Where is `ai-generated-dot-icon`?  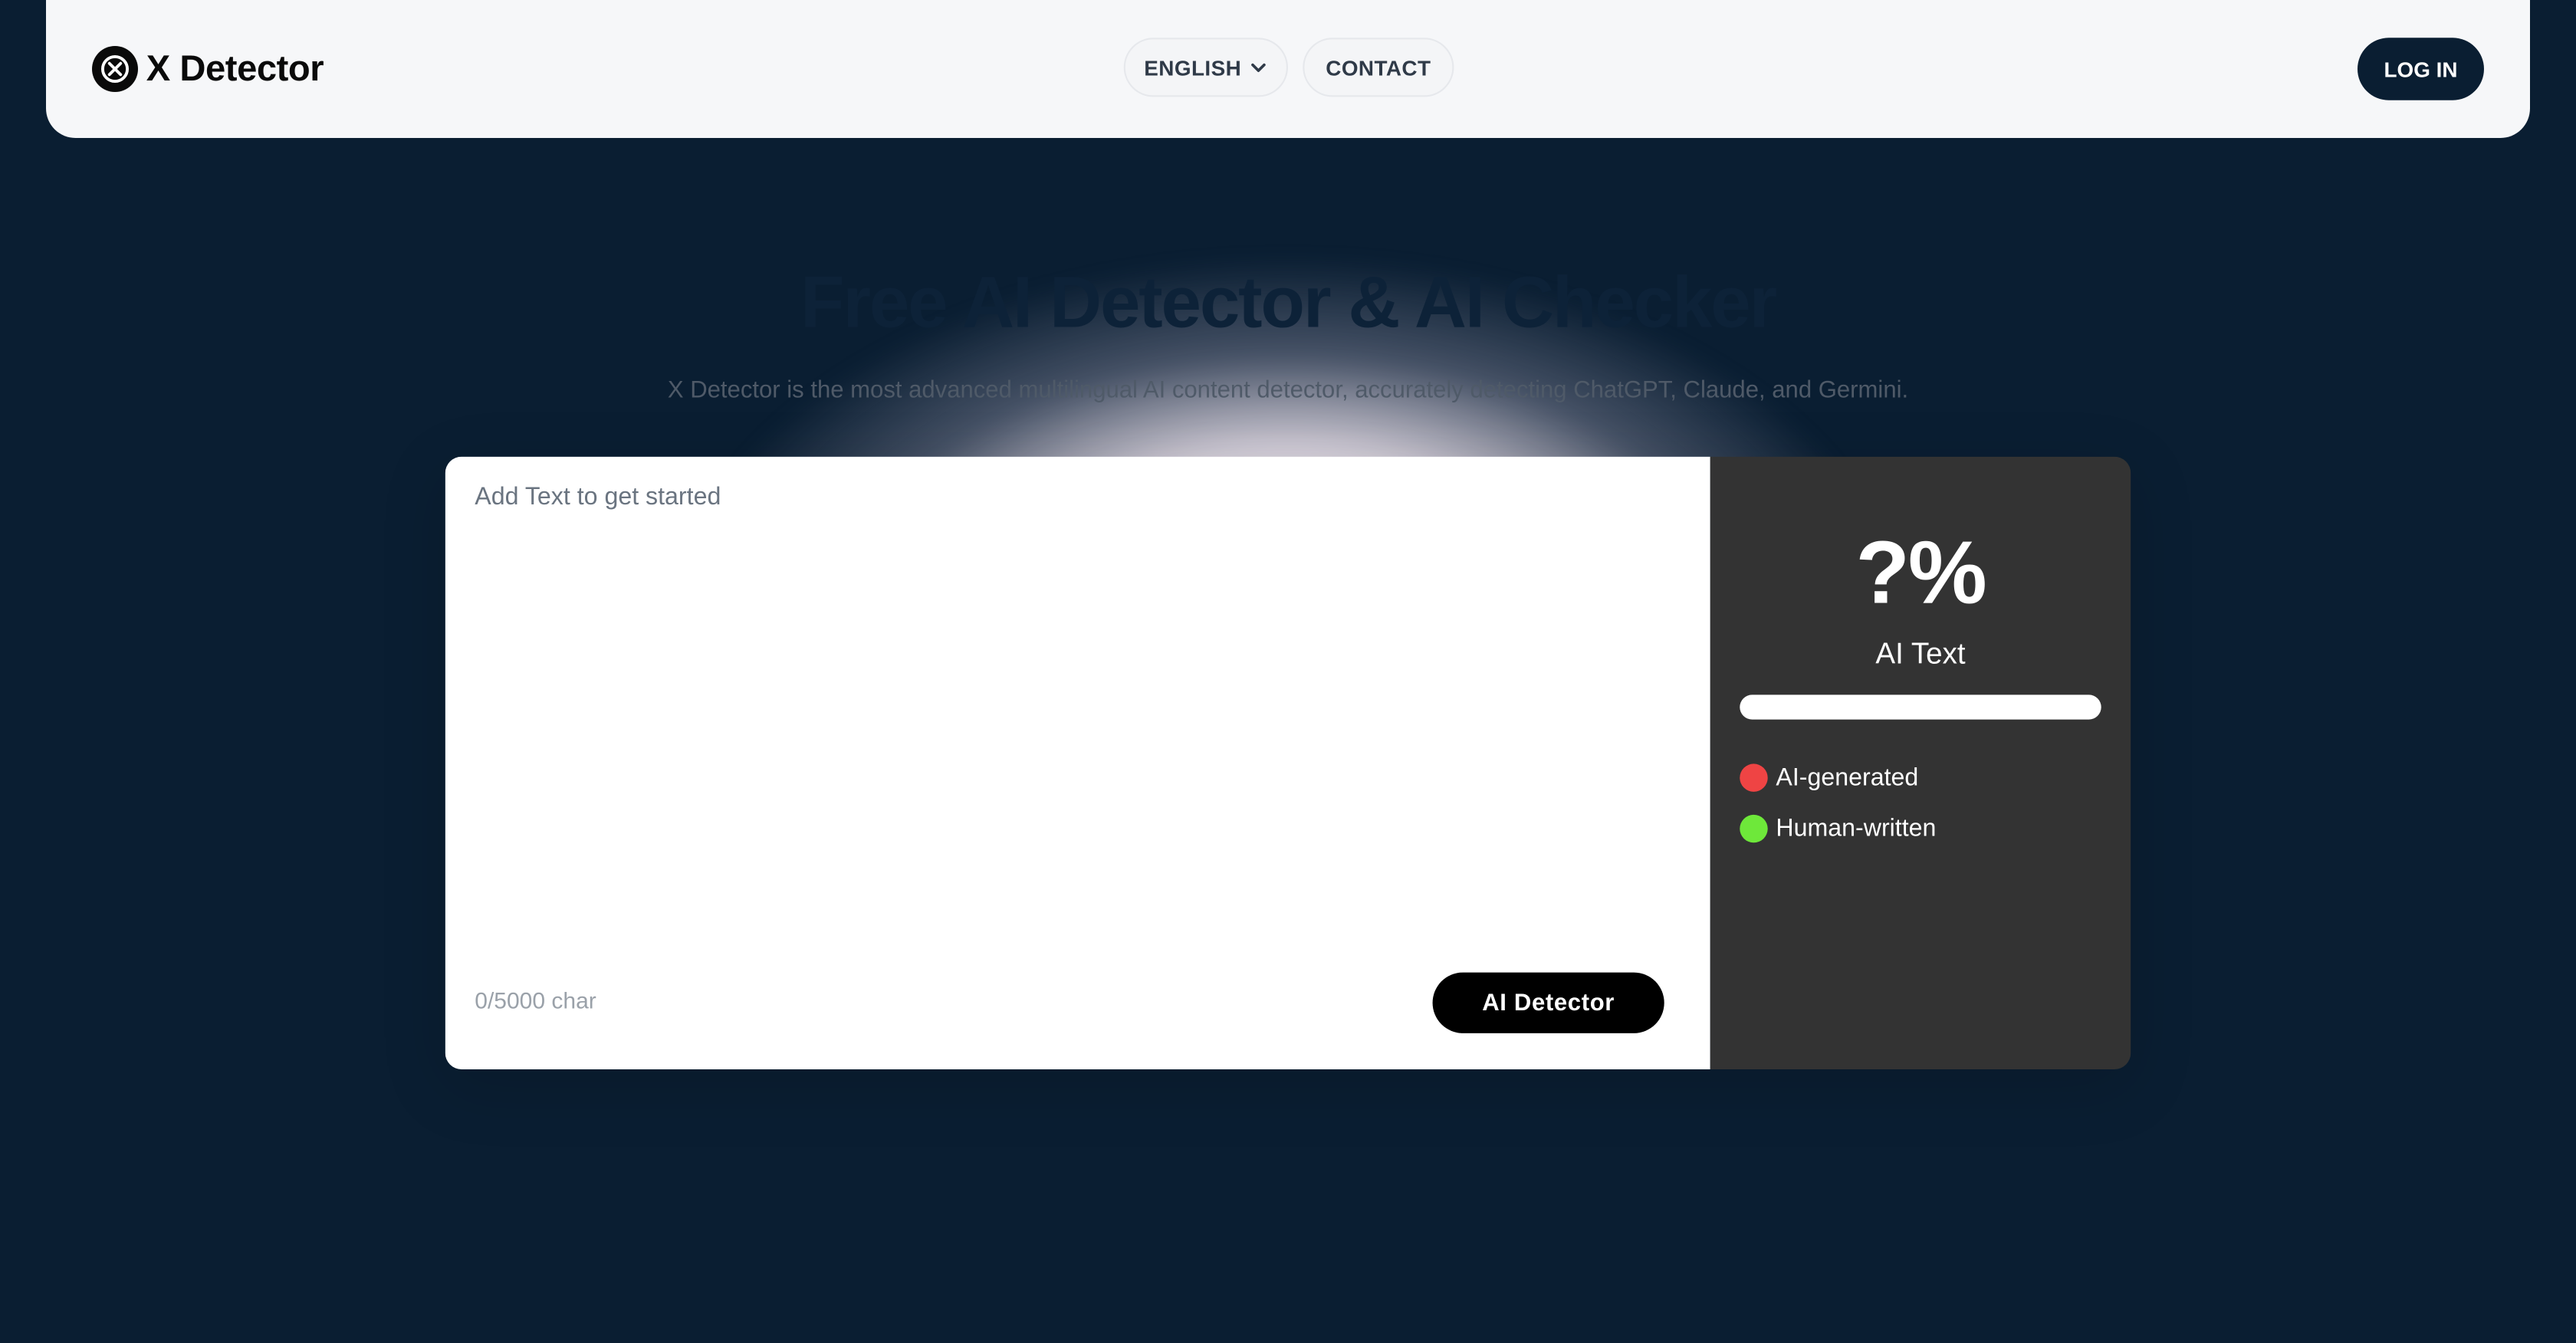 ai-generated-dot-icon is located at coordinates (1754, 778).